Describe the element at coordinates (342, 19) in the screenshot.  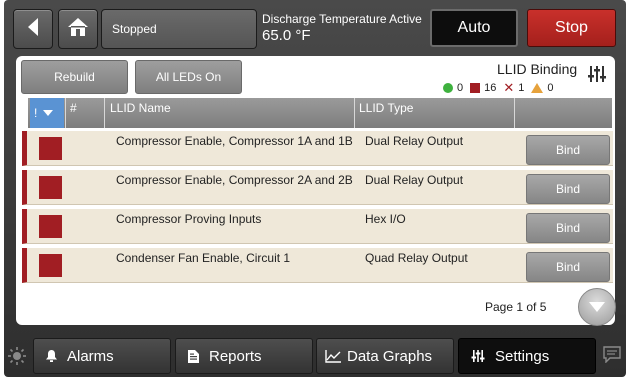
I see `active-alert-title: Discharge Temperature Active` at that location.